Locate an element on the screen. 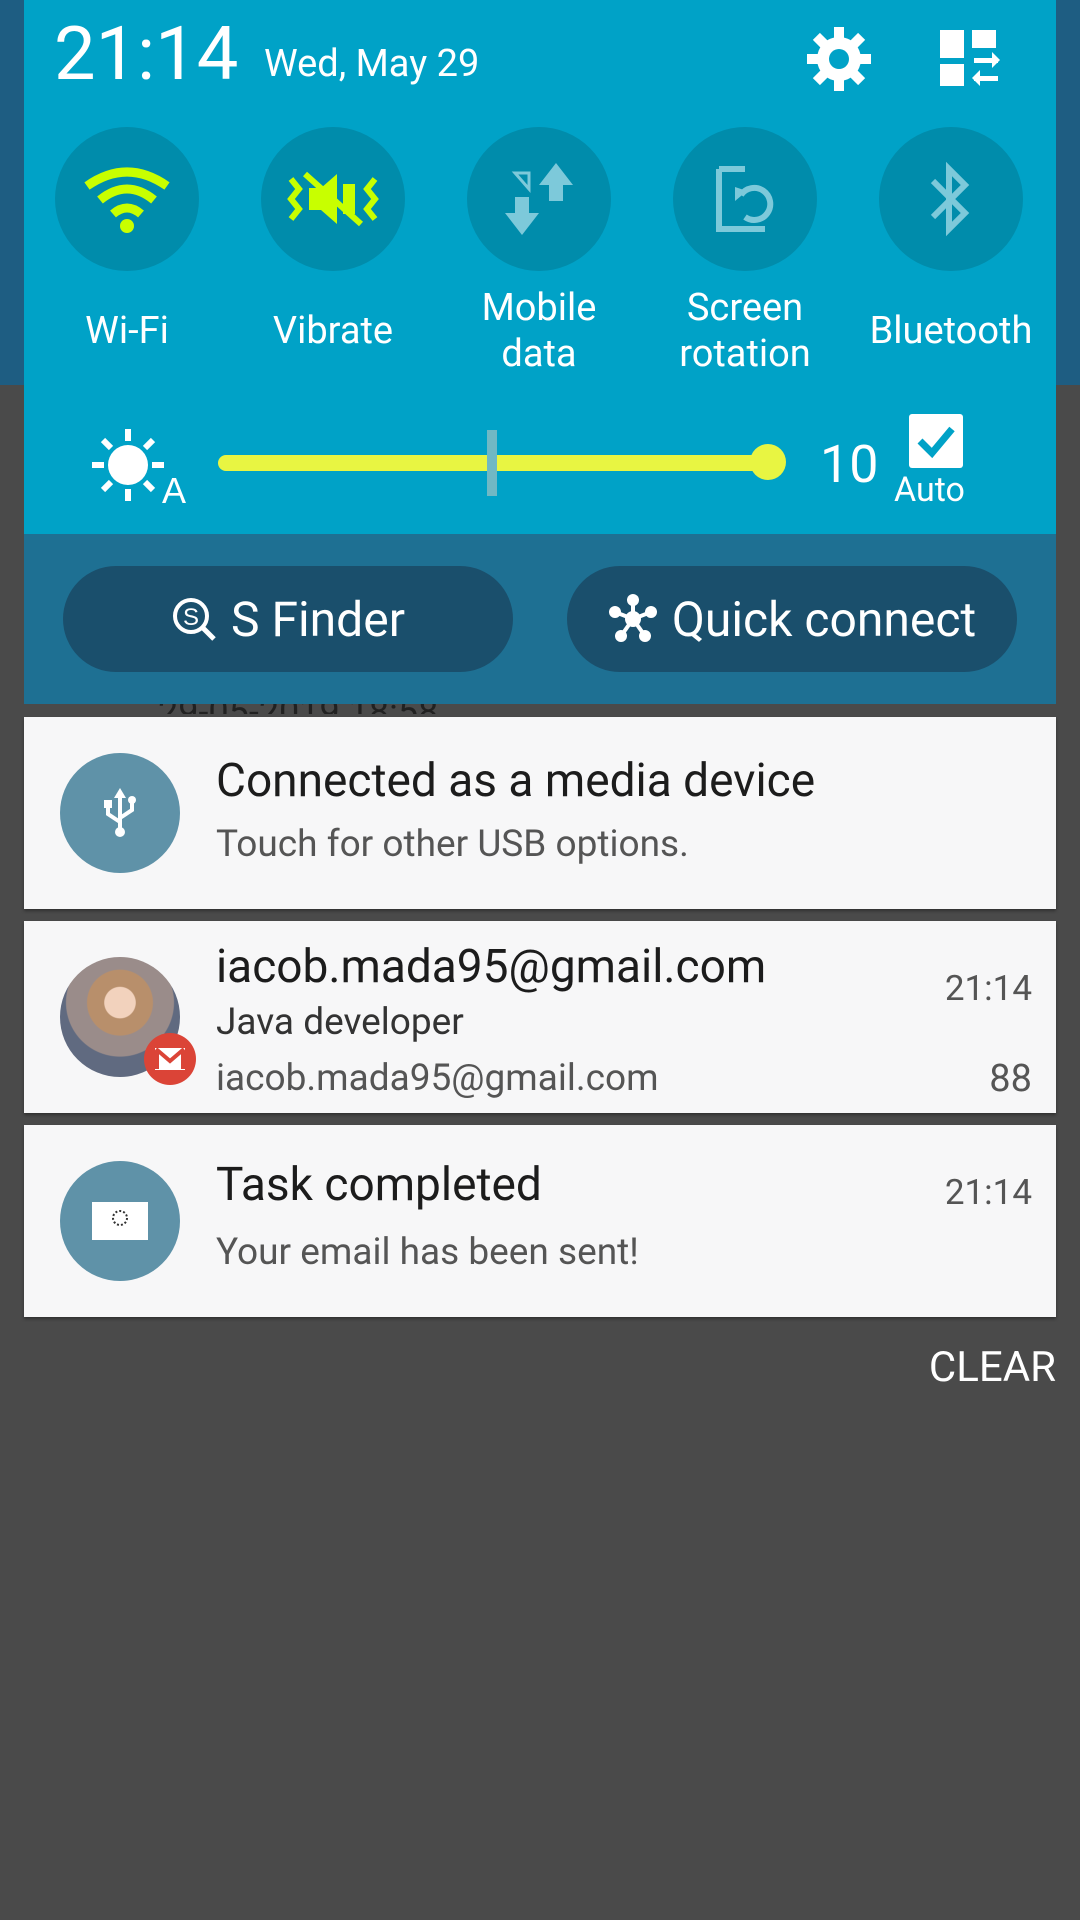 Image resolution: width=1080 pixels, height=1920 pixels. auto-brightness-icon: A is located at coordinates (139, 467).